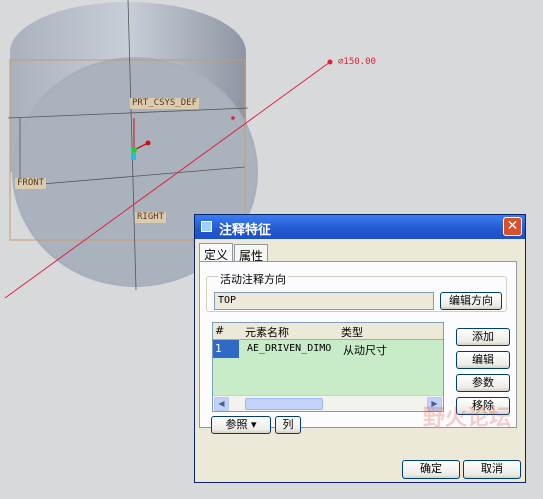  What do you see at coordinates (324, 301) in the screenshot?
I see `orientation-field: TOP` at bounding box center [324, 301].